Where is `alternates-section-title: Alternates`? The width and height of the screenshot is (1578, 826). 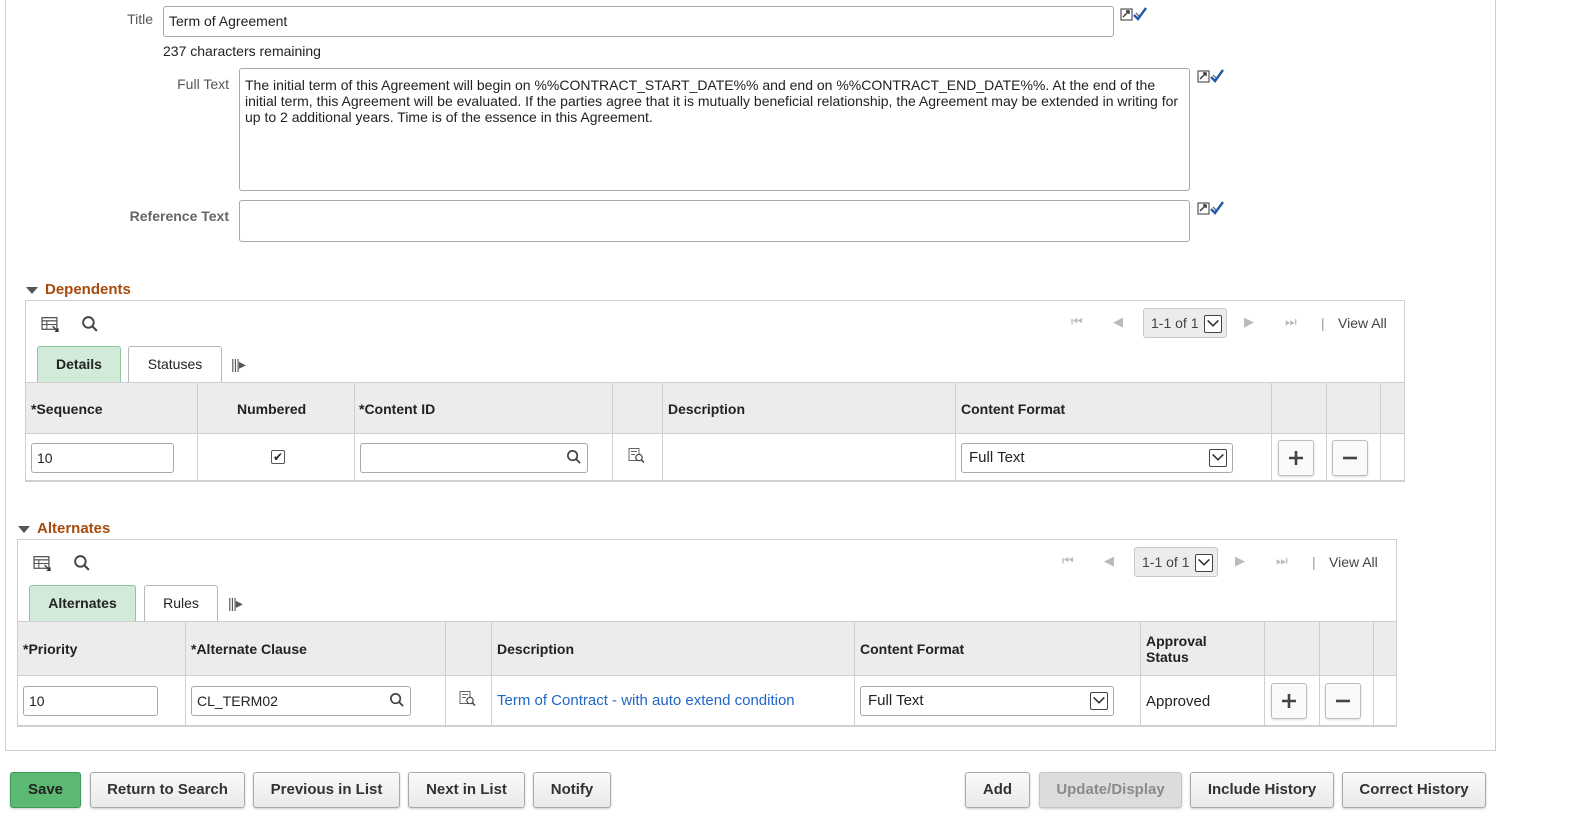 alternates-section-title: Alternates is located at coordinates (73, 528).